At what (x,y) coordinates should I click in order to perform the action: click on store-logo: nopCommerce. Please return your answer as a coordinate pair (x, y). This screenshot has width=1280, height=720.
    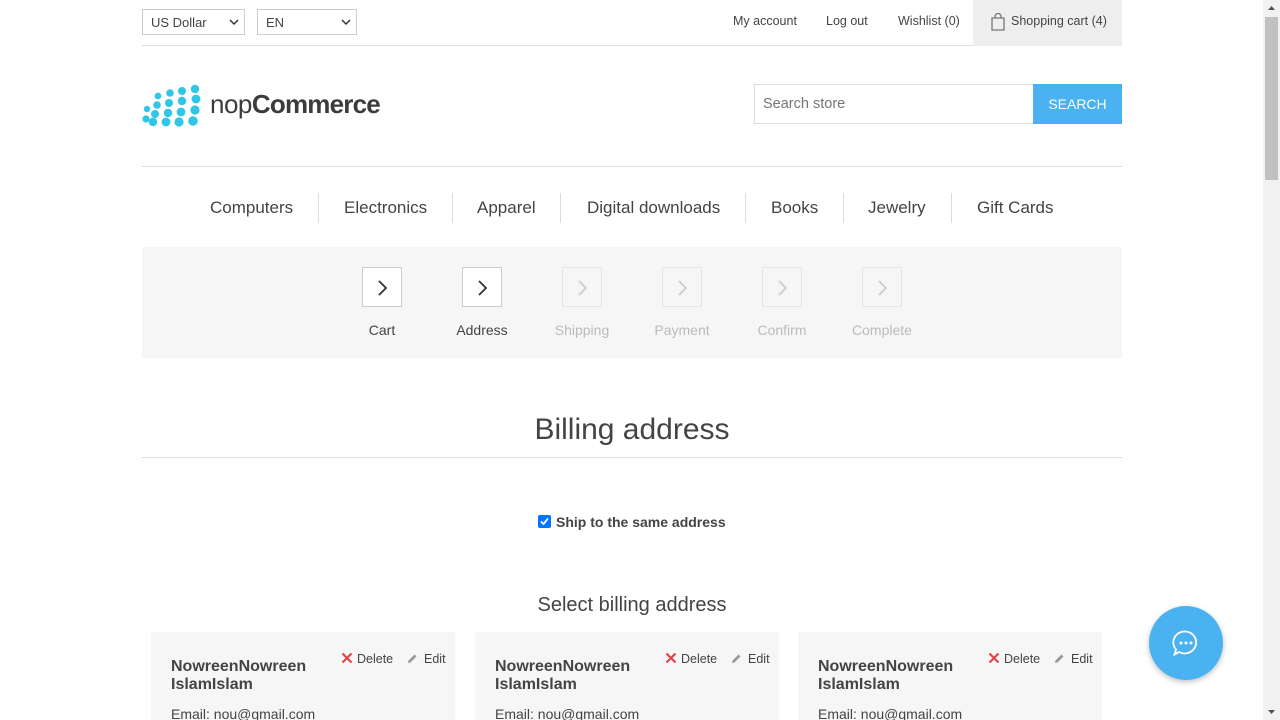
    Looking at the image, I should click on (267, 106).